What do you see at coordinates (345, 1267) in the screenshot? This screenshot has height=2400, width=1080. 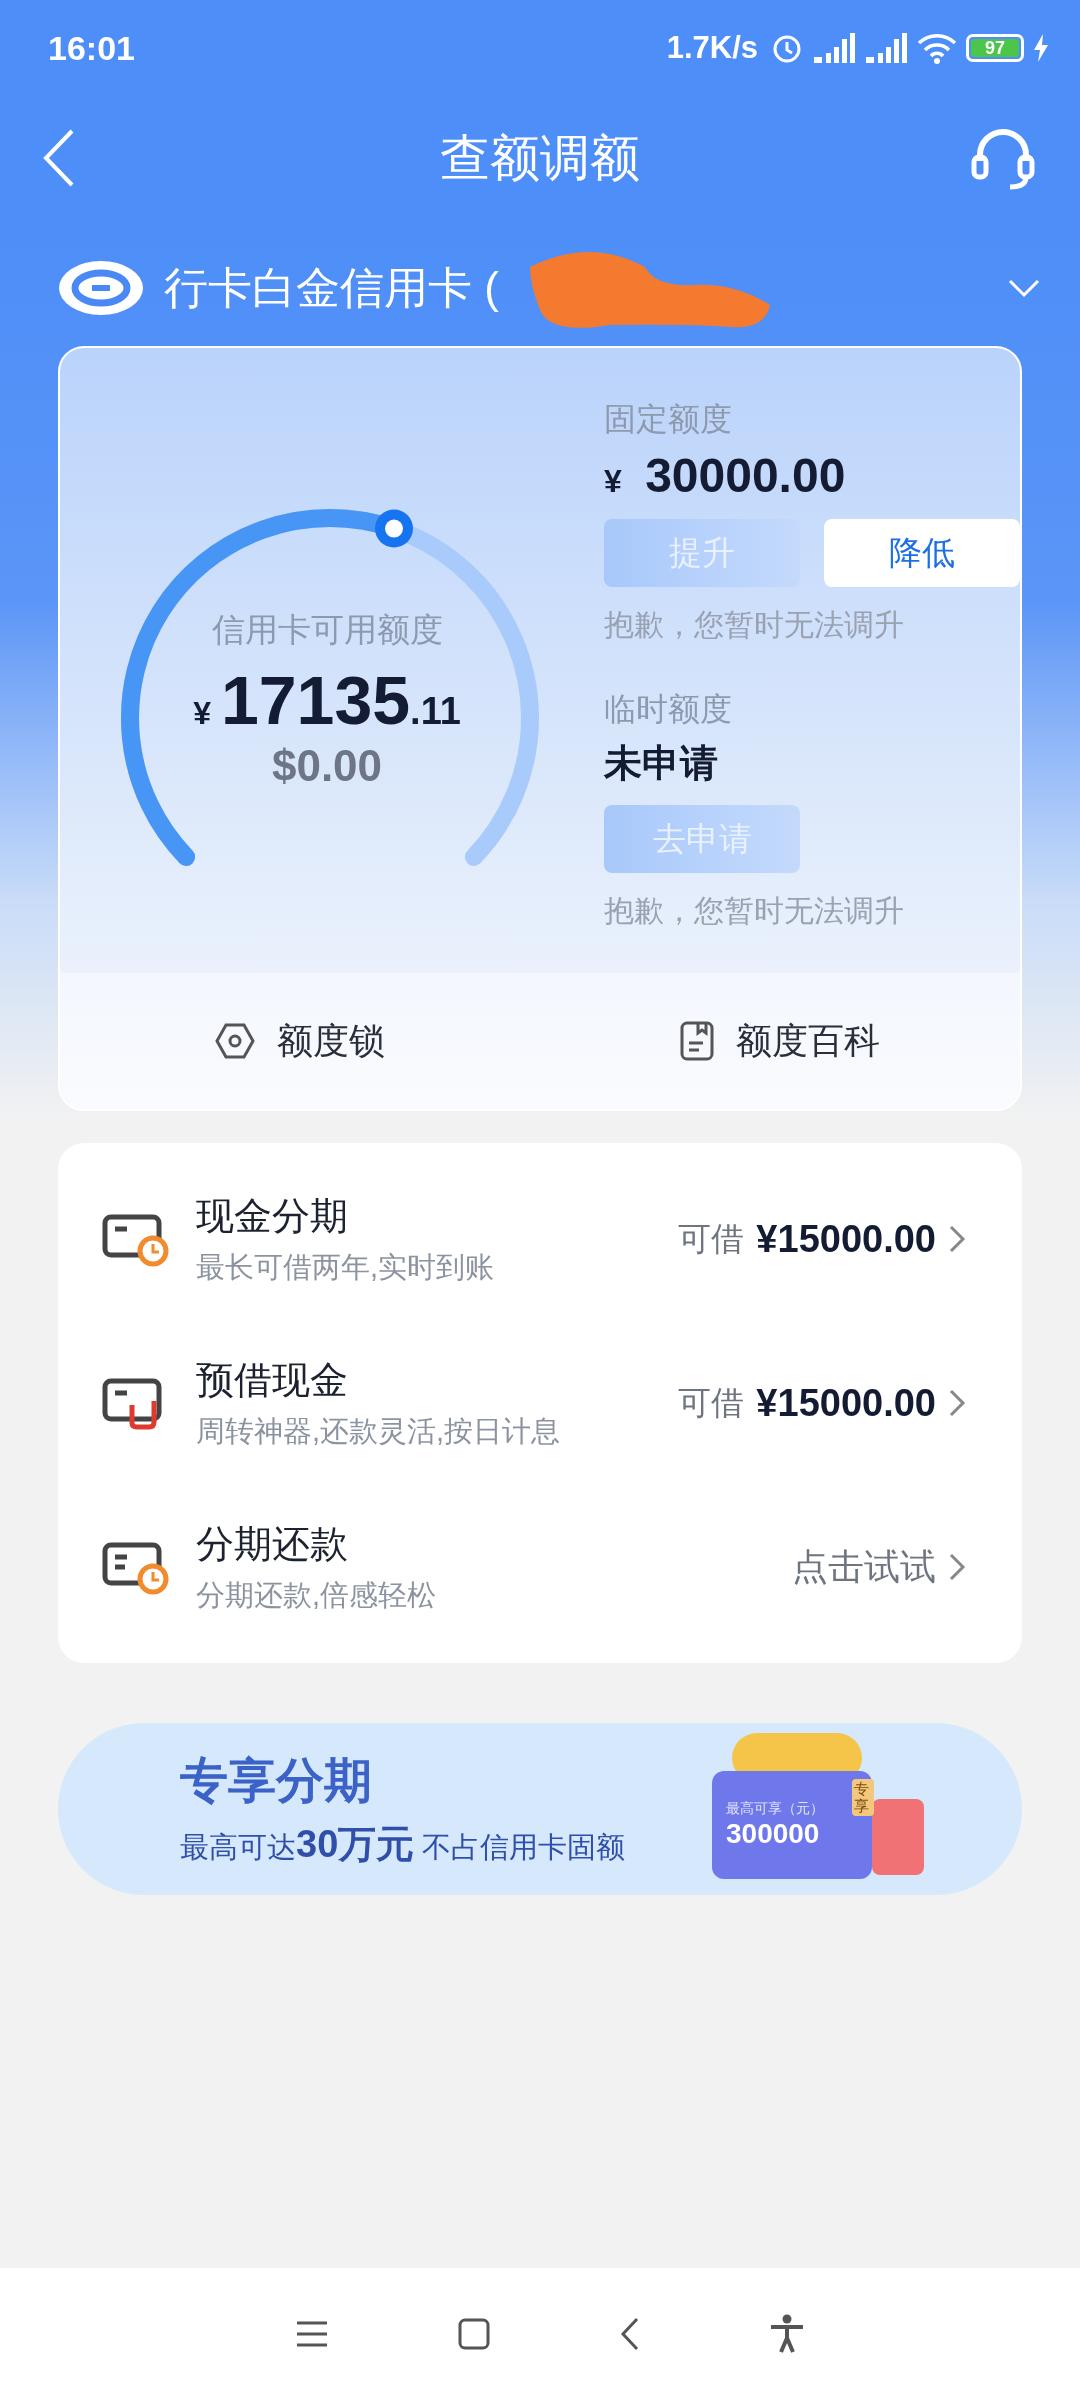 I see `service-description: 最长可借两年,实时到账` at bounding box center [345, 1267].